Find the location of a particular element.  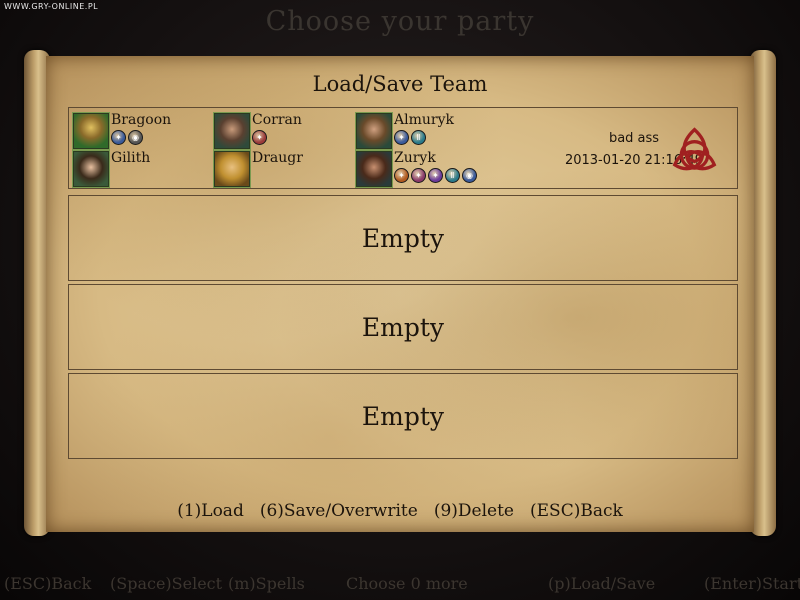

celtic-knot-icon is located at coordinates (694, 149).